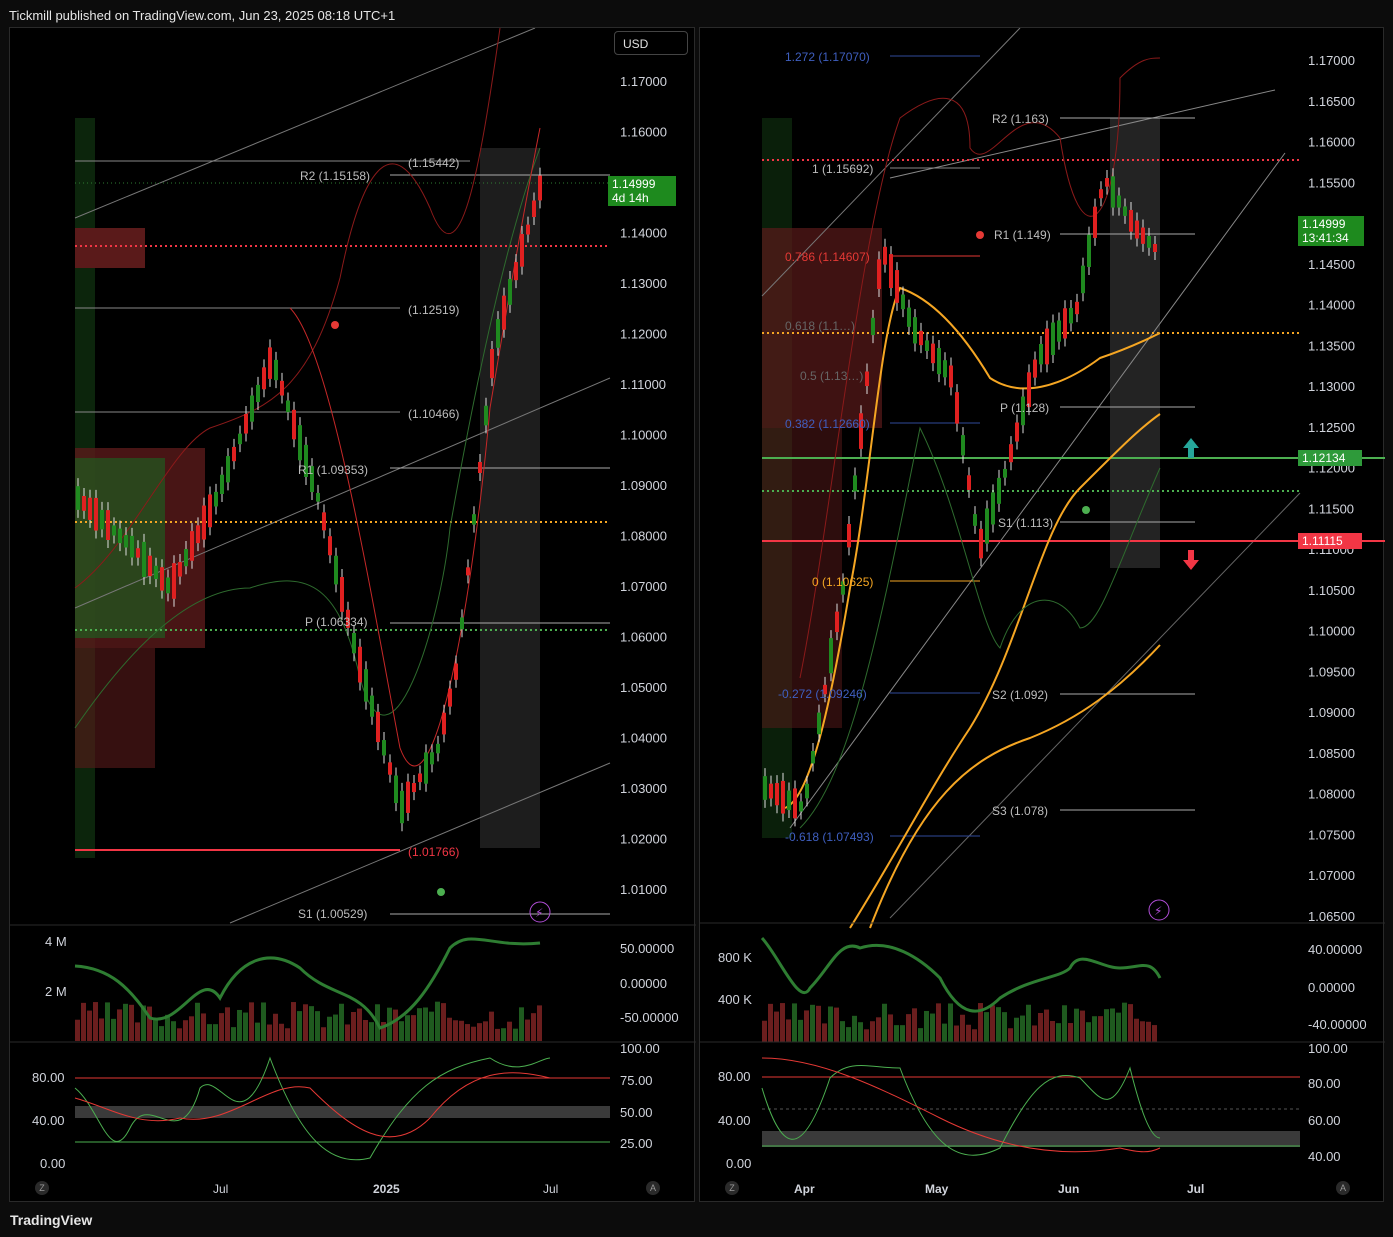  What do you see at coordinates (1331, 264) in the screenshot?
I see `price-axis-label: 1.14500` at bounding box center [1331, 264].